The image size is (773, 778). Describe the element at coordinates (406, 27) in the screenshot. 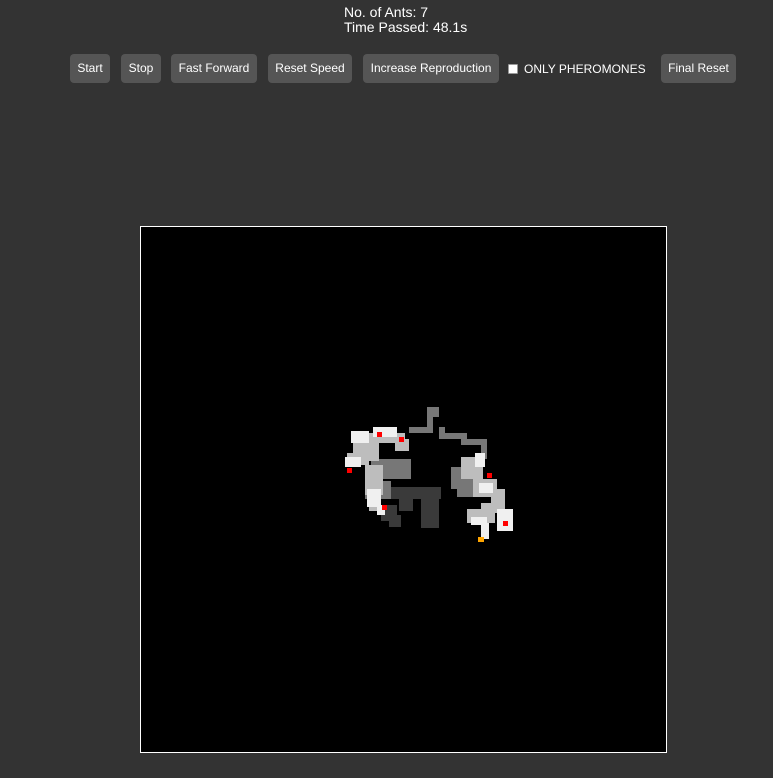

I see `time-passed-text: Time Passed: 48.1s` at that location.